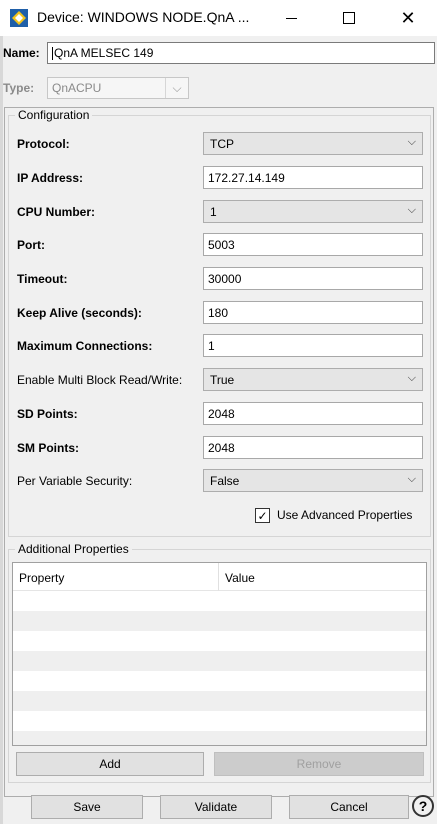 This screenshot has height=824, width=437. Describe the element at coordinates (104, 53) in the screenshot. I see `name-value: QnA MELSEC 149` at that location.